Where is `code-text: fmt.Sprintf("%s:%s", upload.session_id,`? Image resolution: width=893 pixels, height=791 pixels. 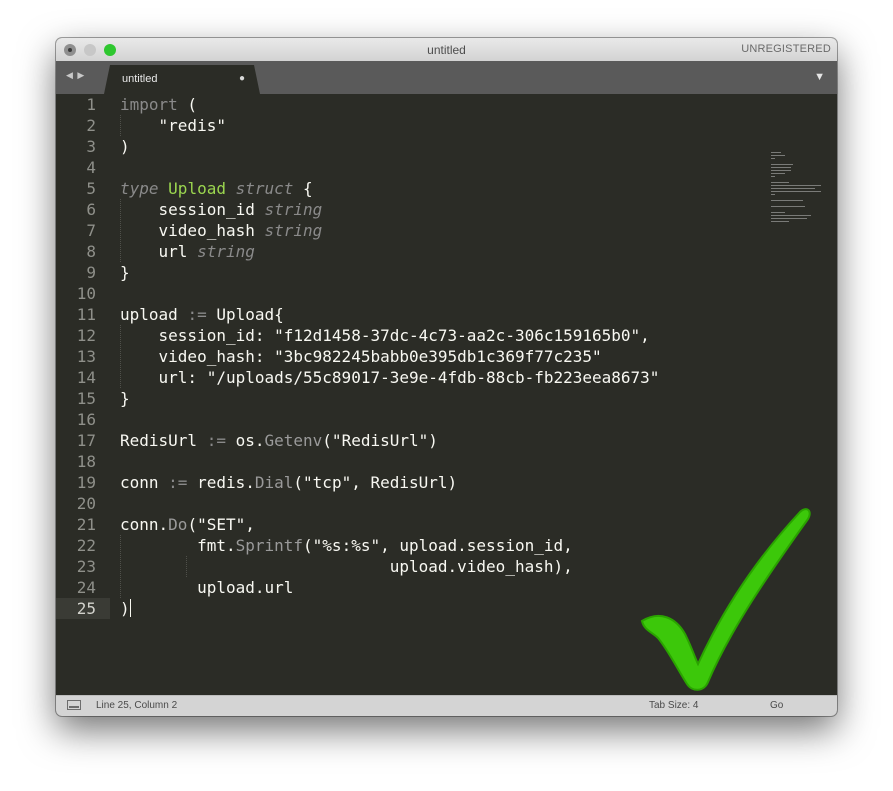
code-text: fmt.Sprintf("%s:%s", upload.session_id, is located at coordinates (346, 545).